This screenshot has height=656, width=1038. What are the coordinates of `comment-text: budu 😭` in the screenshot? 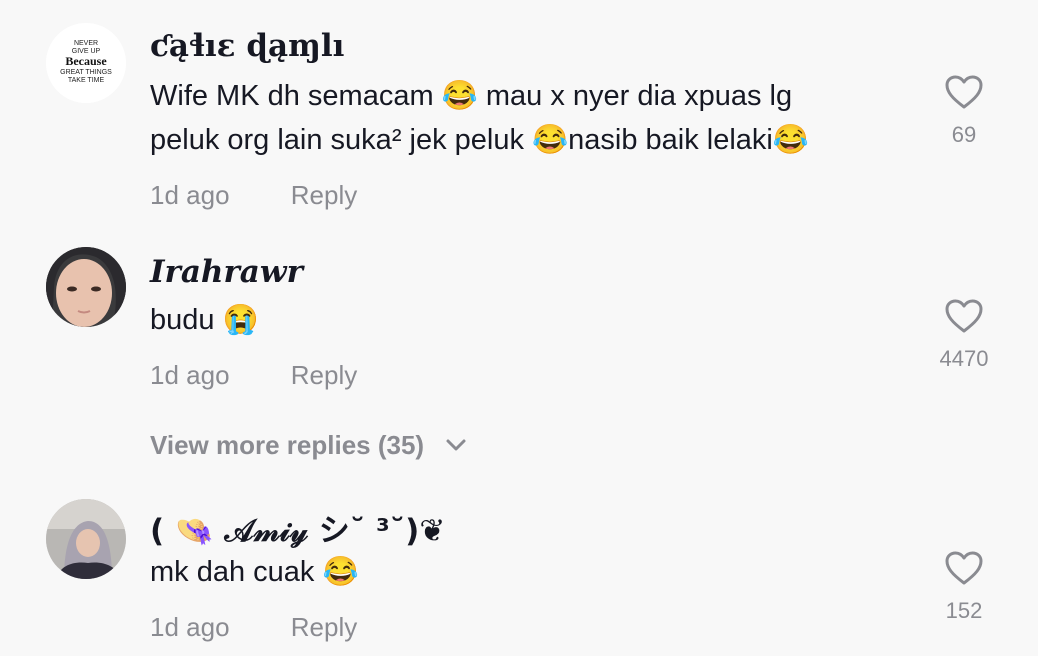 It's located at (530, 320).